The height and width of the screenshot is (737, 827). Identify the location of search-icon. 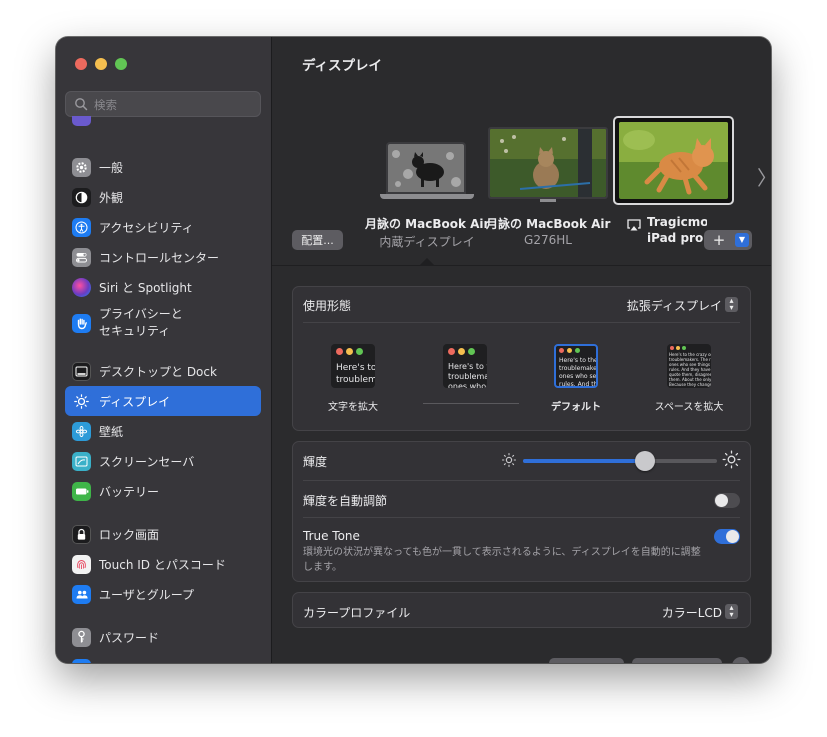
(81, 104).